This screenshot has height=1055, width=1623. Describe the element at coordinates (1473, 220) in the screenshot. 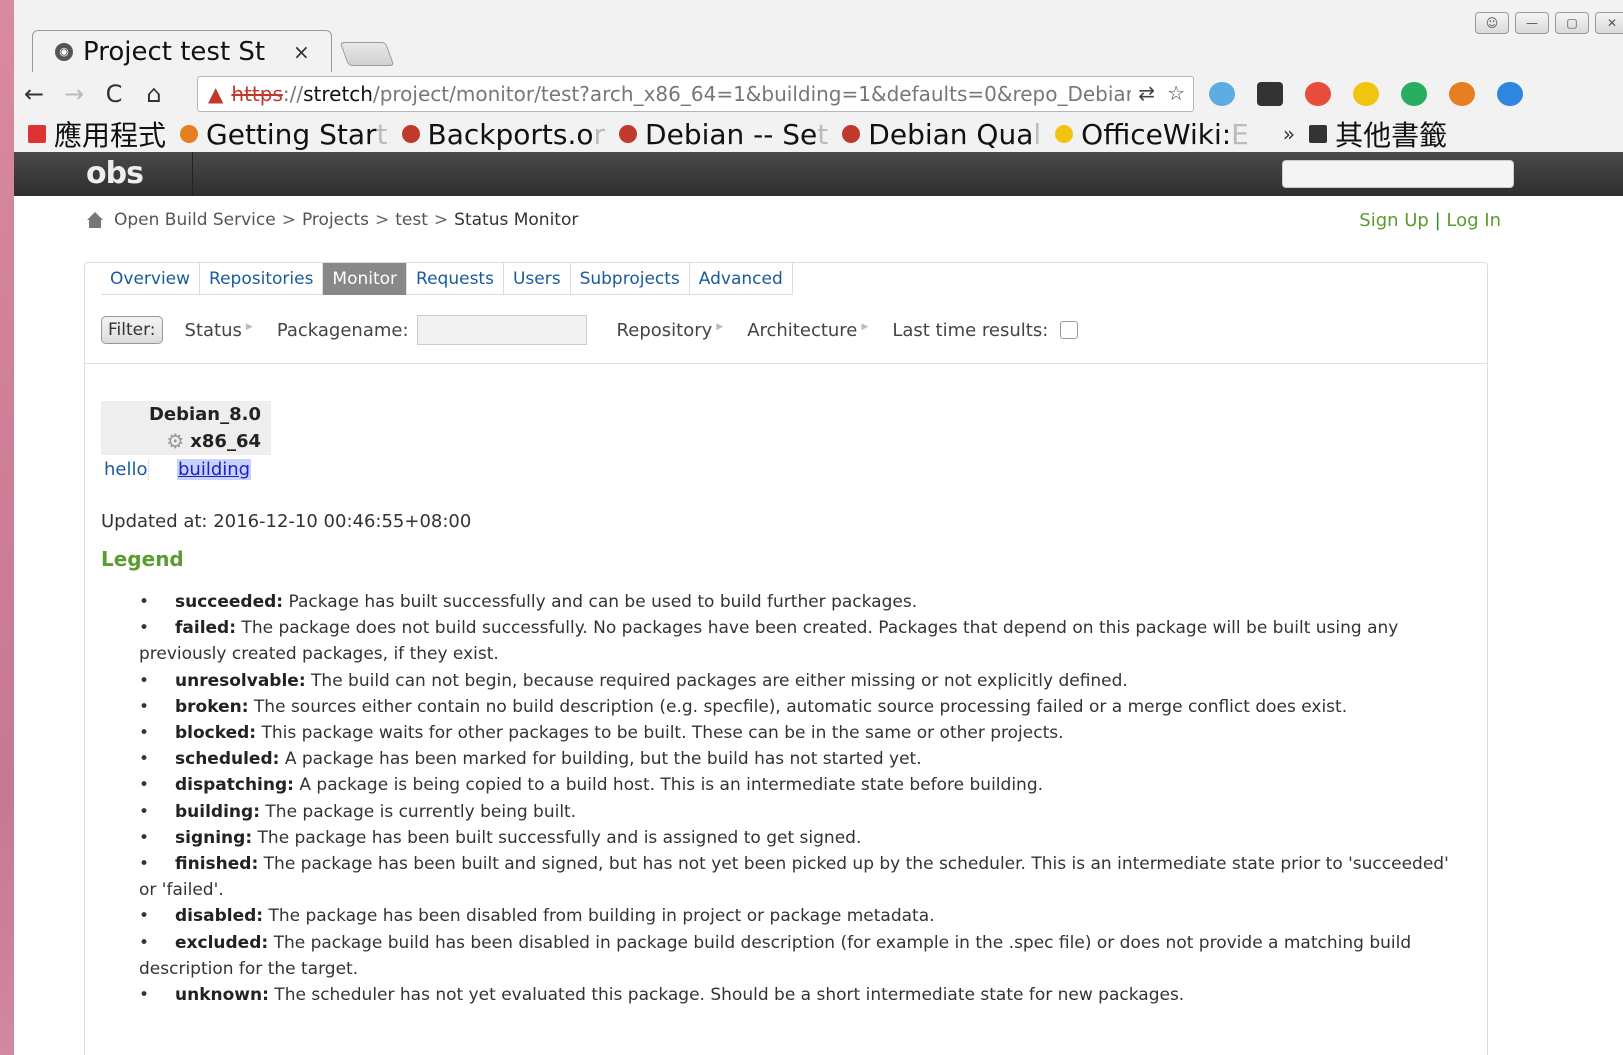

I see `log-in-link: Log In` at that location.